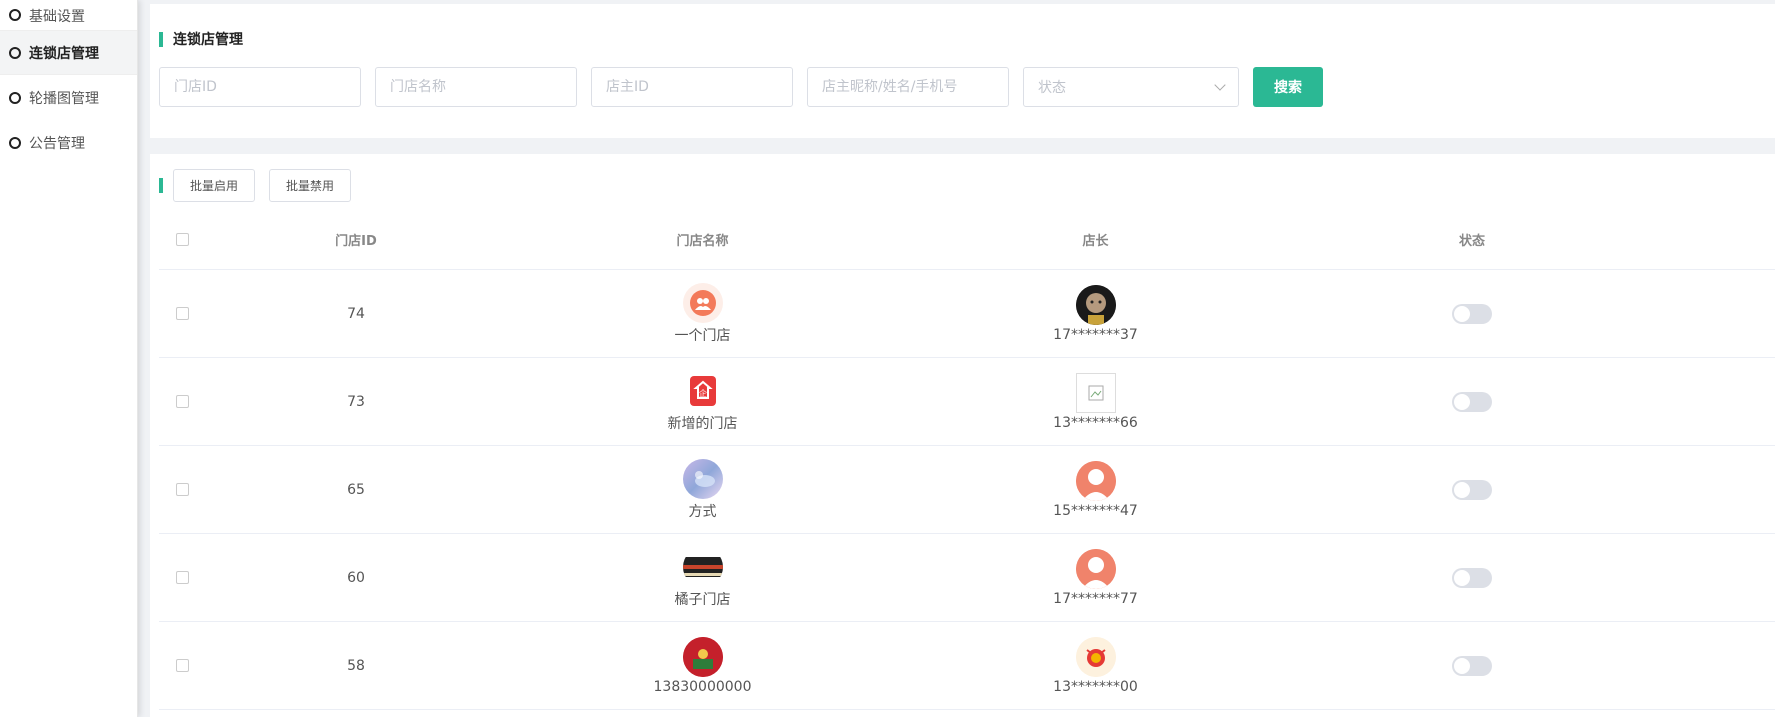 Image resolution: width=1775 pixels, height=717 pixels. I want to click on svg-text: 企, so click(703, 393).